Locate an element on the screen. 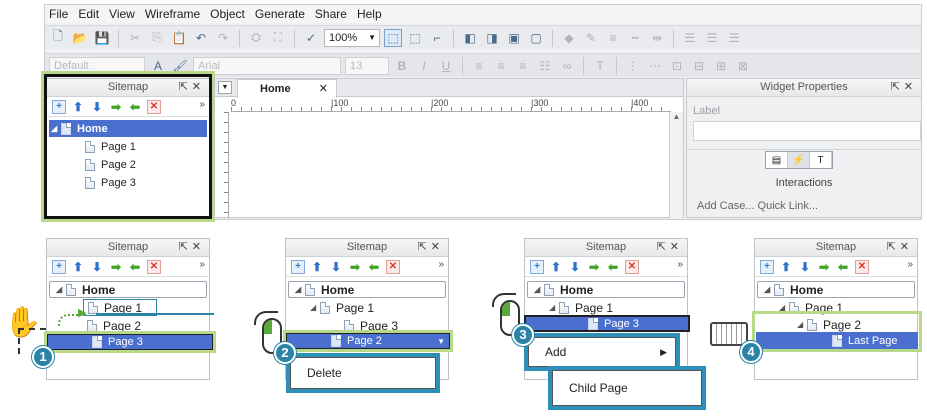 The width and height of the screenshot is (927, 419). annotations-tab-icon: ▤ is located at coordinates (777, 160).